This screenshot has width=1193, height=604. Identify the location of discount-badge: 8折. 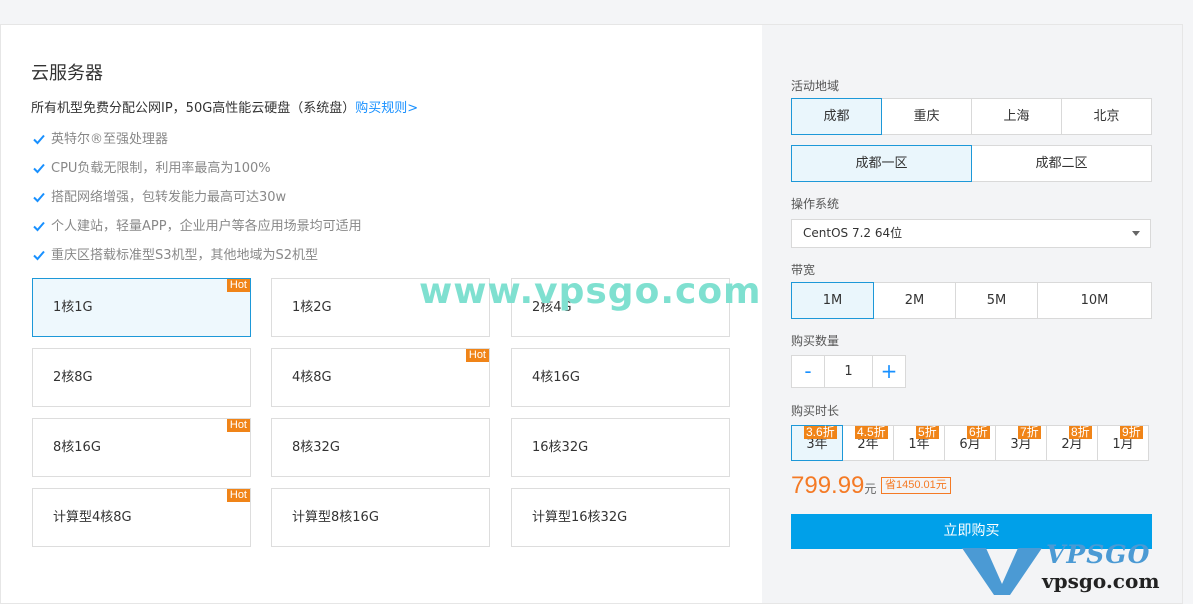
(1080, 432).